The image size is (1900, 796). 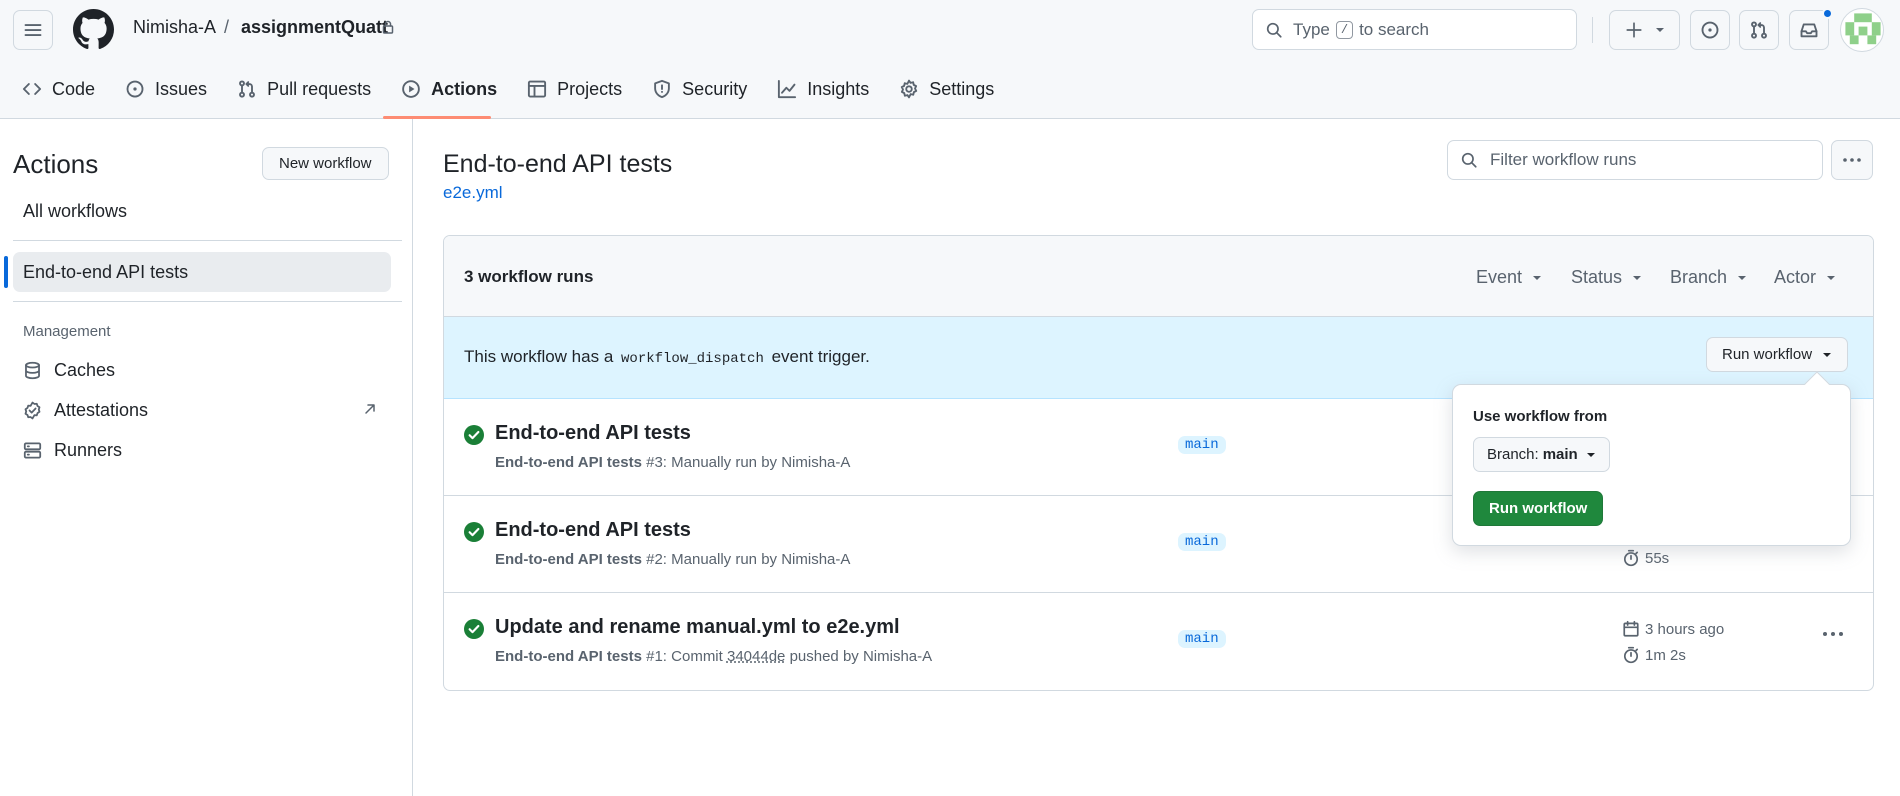 I want to click on run-date: 3 hours ago, so click(x=1673, y=629).